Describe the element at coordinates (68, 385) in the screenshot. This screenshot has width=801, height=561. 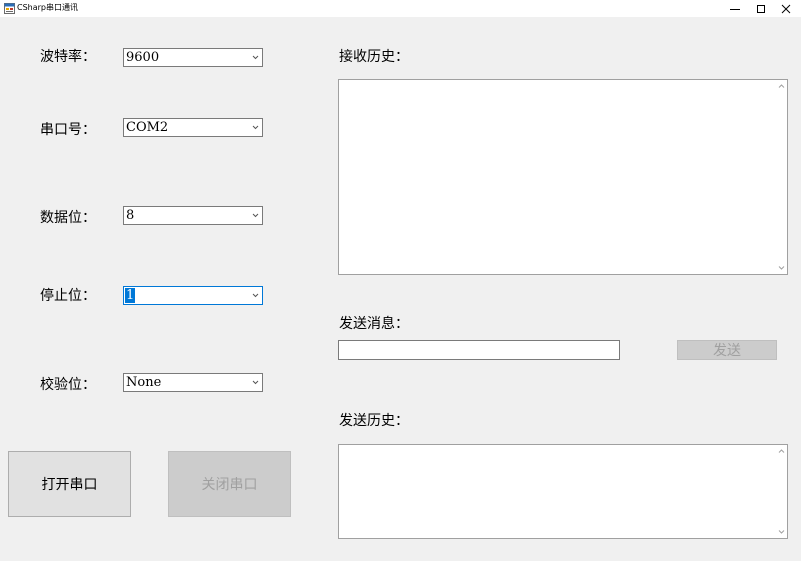
I see `parity-label: 校验位：` at that location.